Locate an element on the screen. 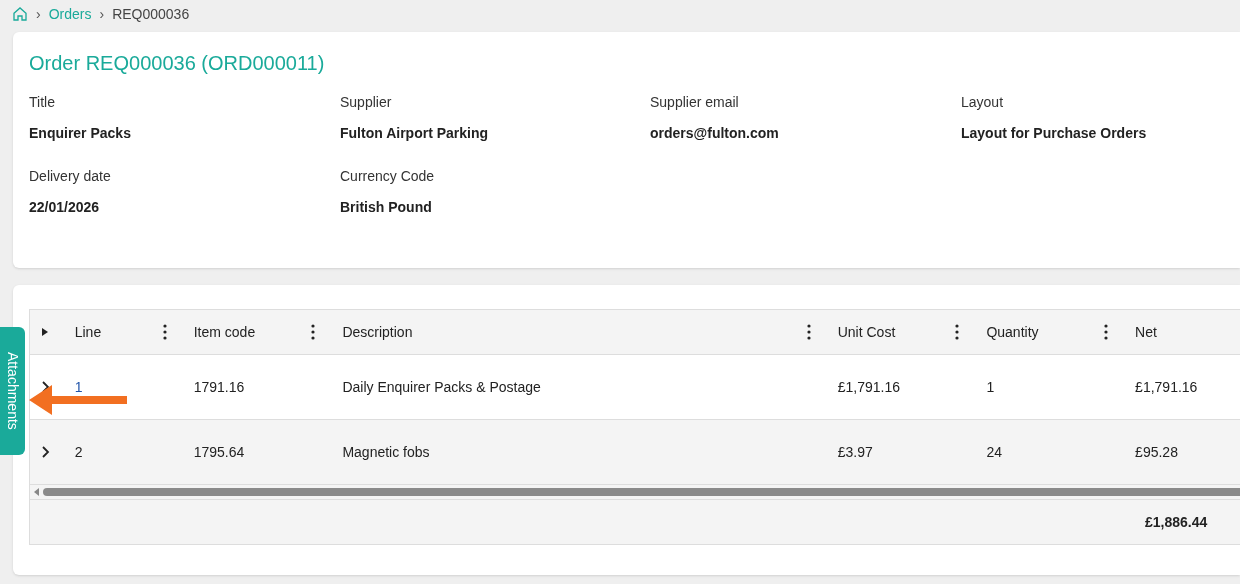 The image size is (1240, 584). column-header: Line is located at coordinates (88, 332).